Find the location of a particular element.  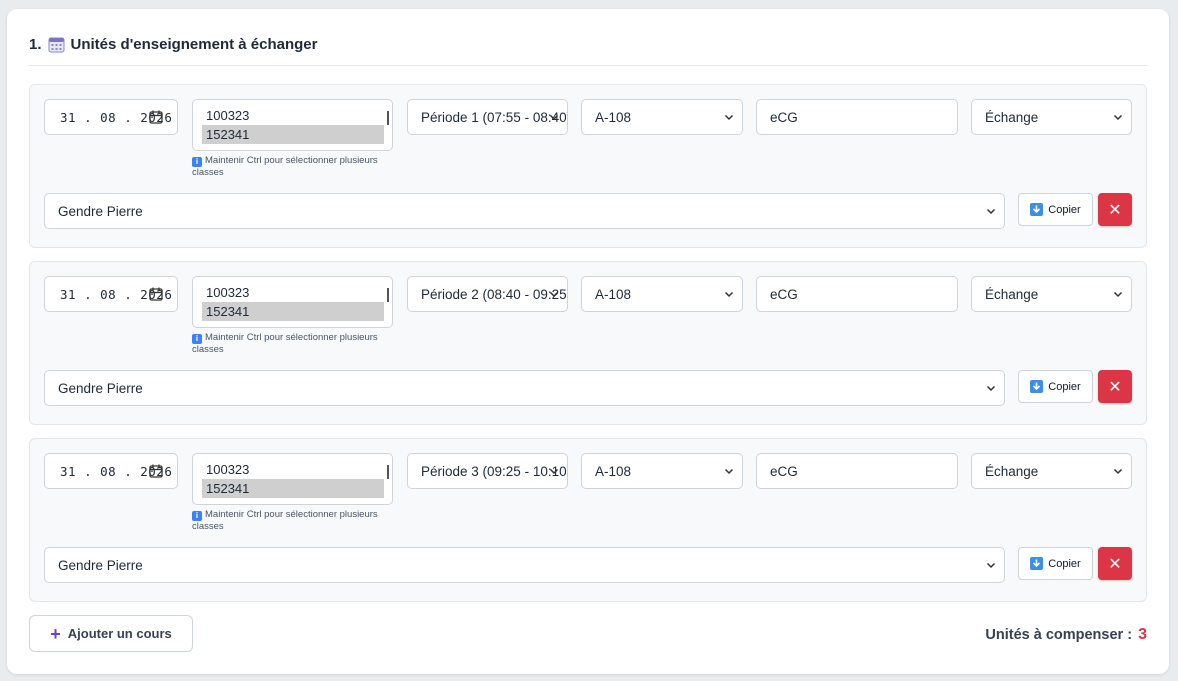

period-value: Période 1 (07:55 - 08:40) is located at coordinates (494, 117).